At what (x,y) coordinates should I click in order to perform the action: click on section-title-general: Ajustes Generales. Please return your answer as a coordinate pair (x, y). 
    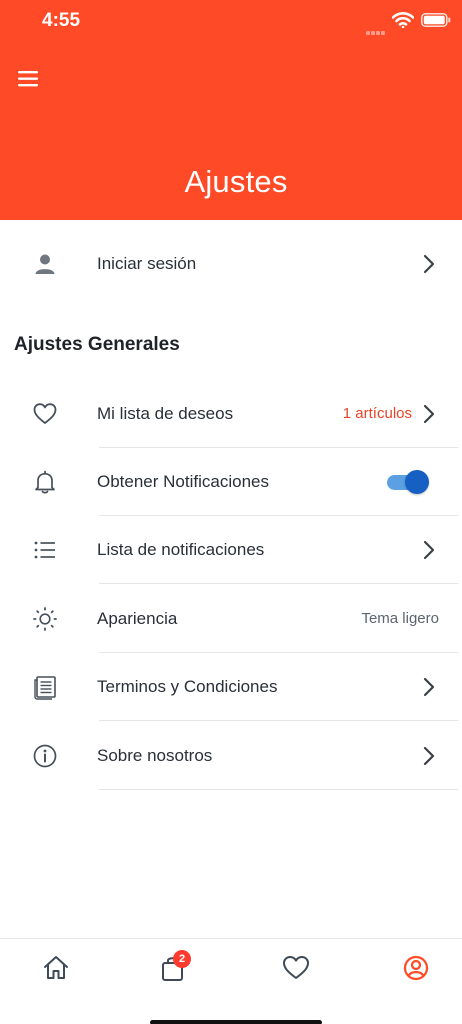
    Looking at the image, I should click on (97, 344).